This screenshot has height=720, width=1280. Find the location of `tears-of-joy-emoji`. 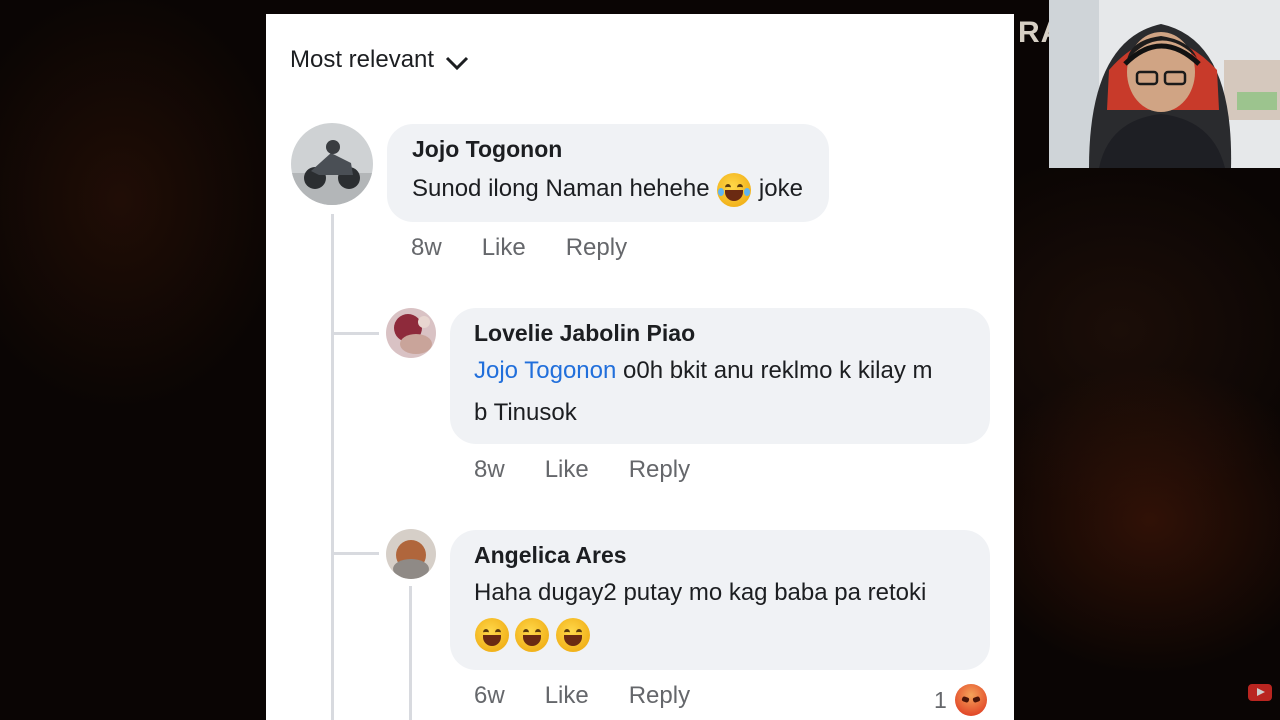

tears-of-joy-emoji is located at coordinates (734, 189).